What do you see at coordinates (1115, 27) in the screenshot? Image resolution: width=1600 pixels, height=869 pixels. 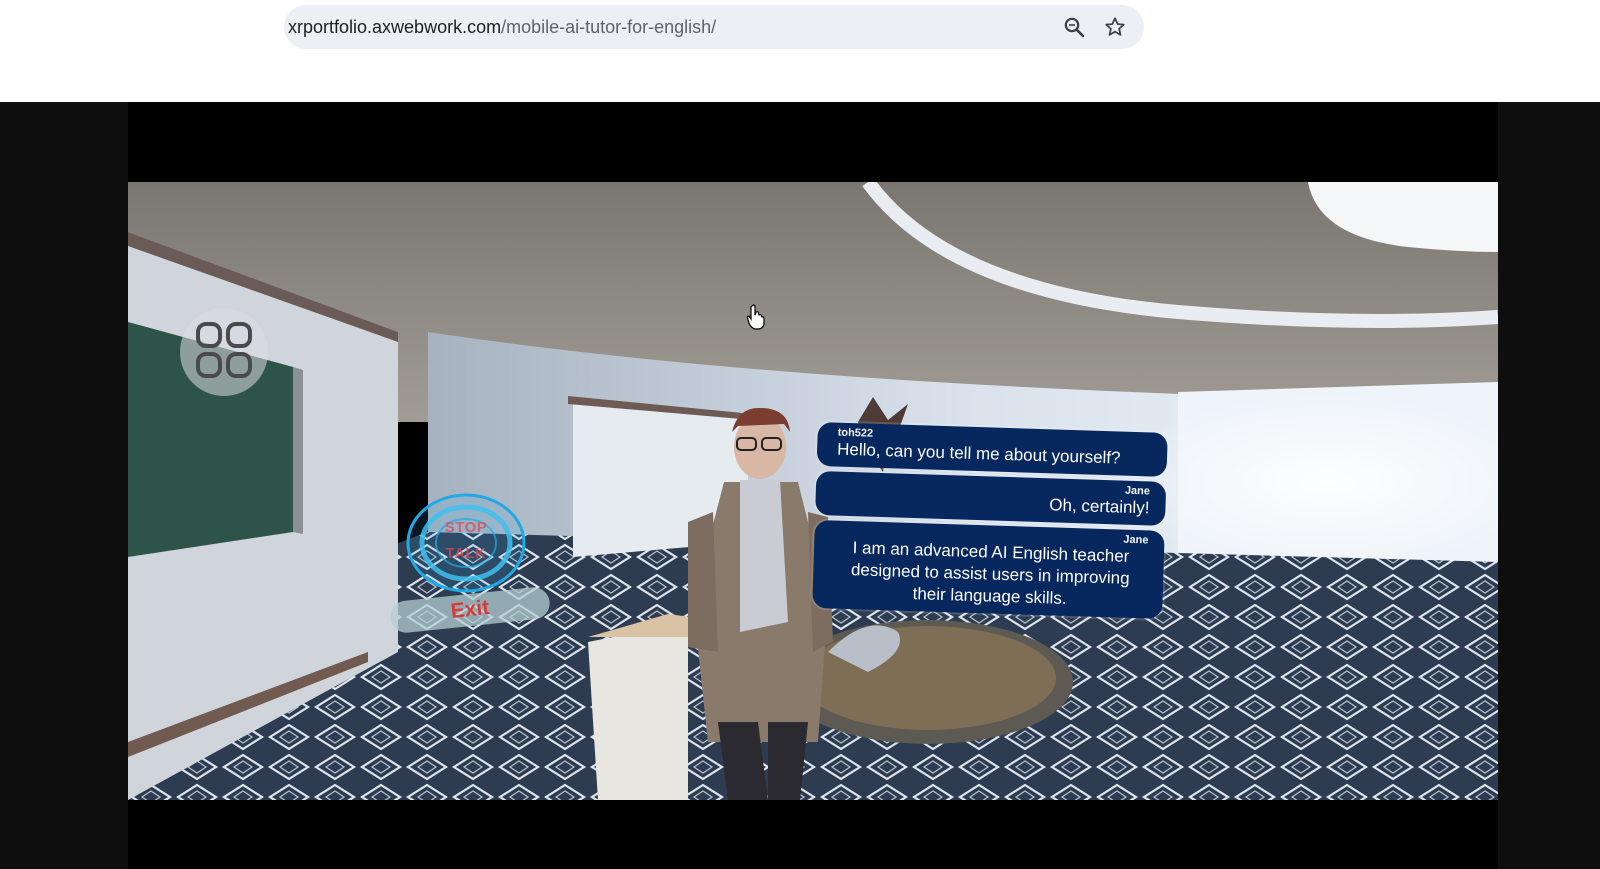 I see `bookmark-star-icon` at bounding box center [1115, 27].